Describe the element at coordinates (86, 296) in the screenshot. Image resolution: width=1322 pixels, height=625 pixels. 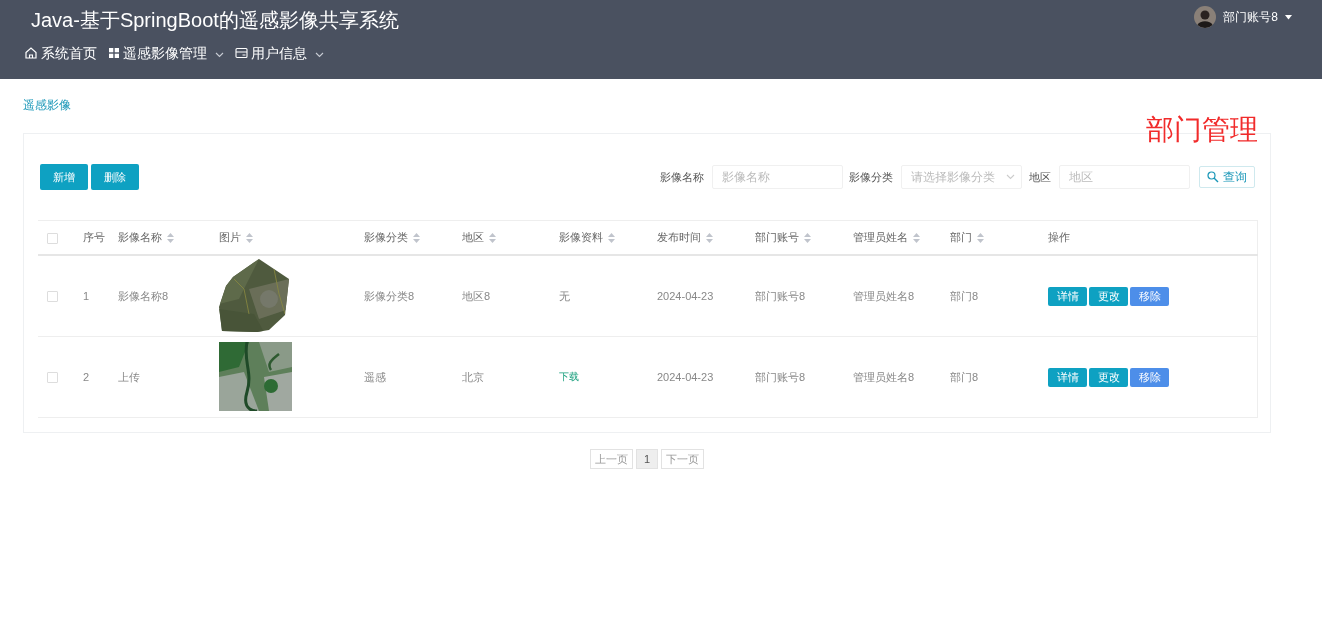
I see `row-number: 1` at that location.